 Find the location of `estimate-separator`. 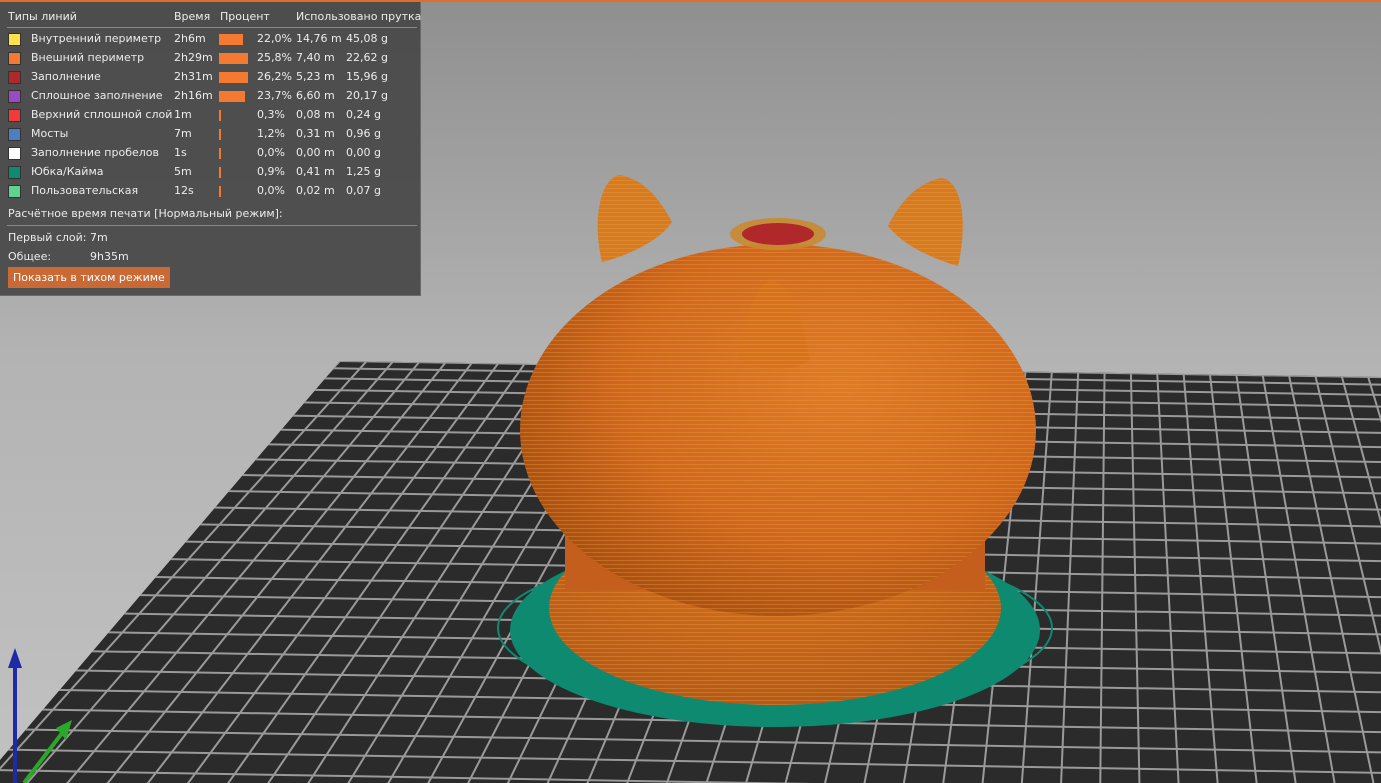

estimate-separator is located at coordinates (212, 225).